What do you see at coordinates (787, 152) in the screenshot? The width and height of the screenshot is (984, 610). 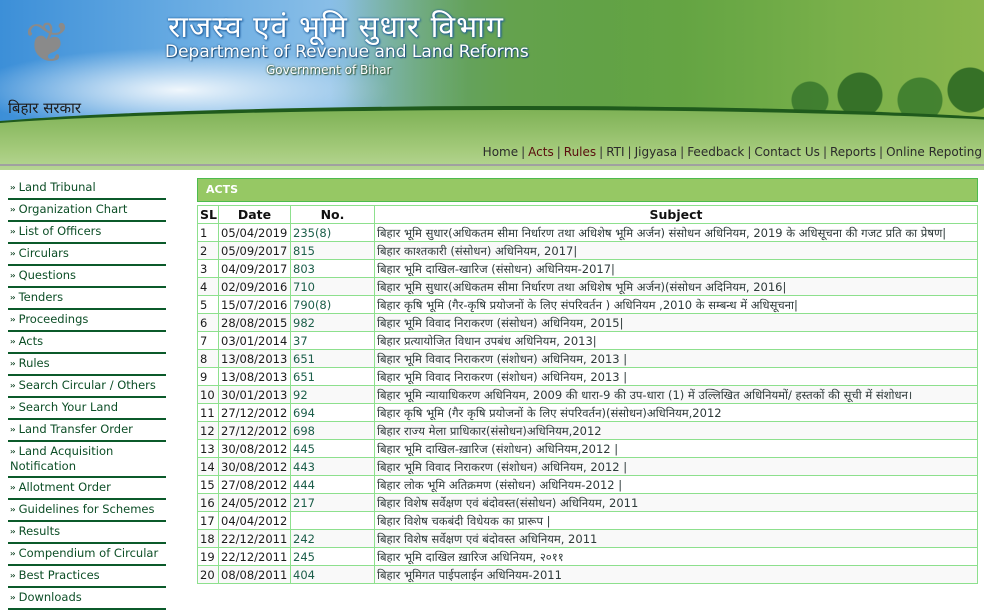 I see `nav-link-contact-us: Contact Us` at bounding box center [787, 152].